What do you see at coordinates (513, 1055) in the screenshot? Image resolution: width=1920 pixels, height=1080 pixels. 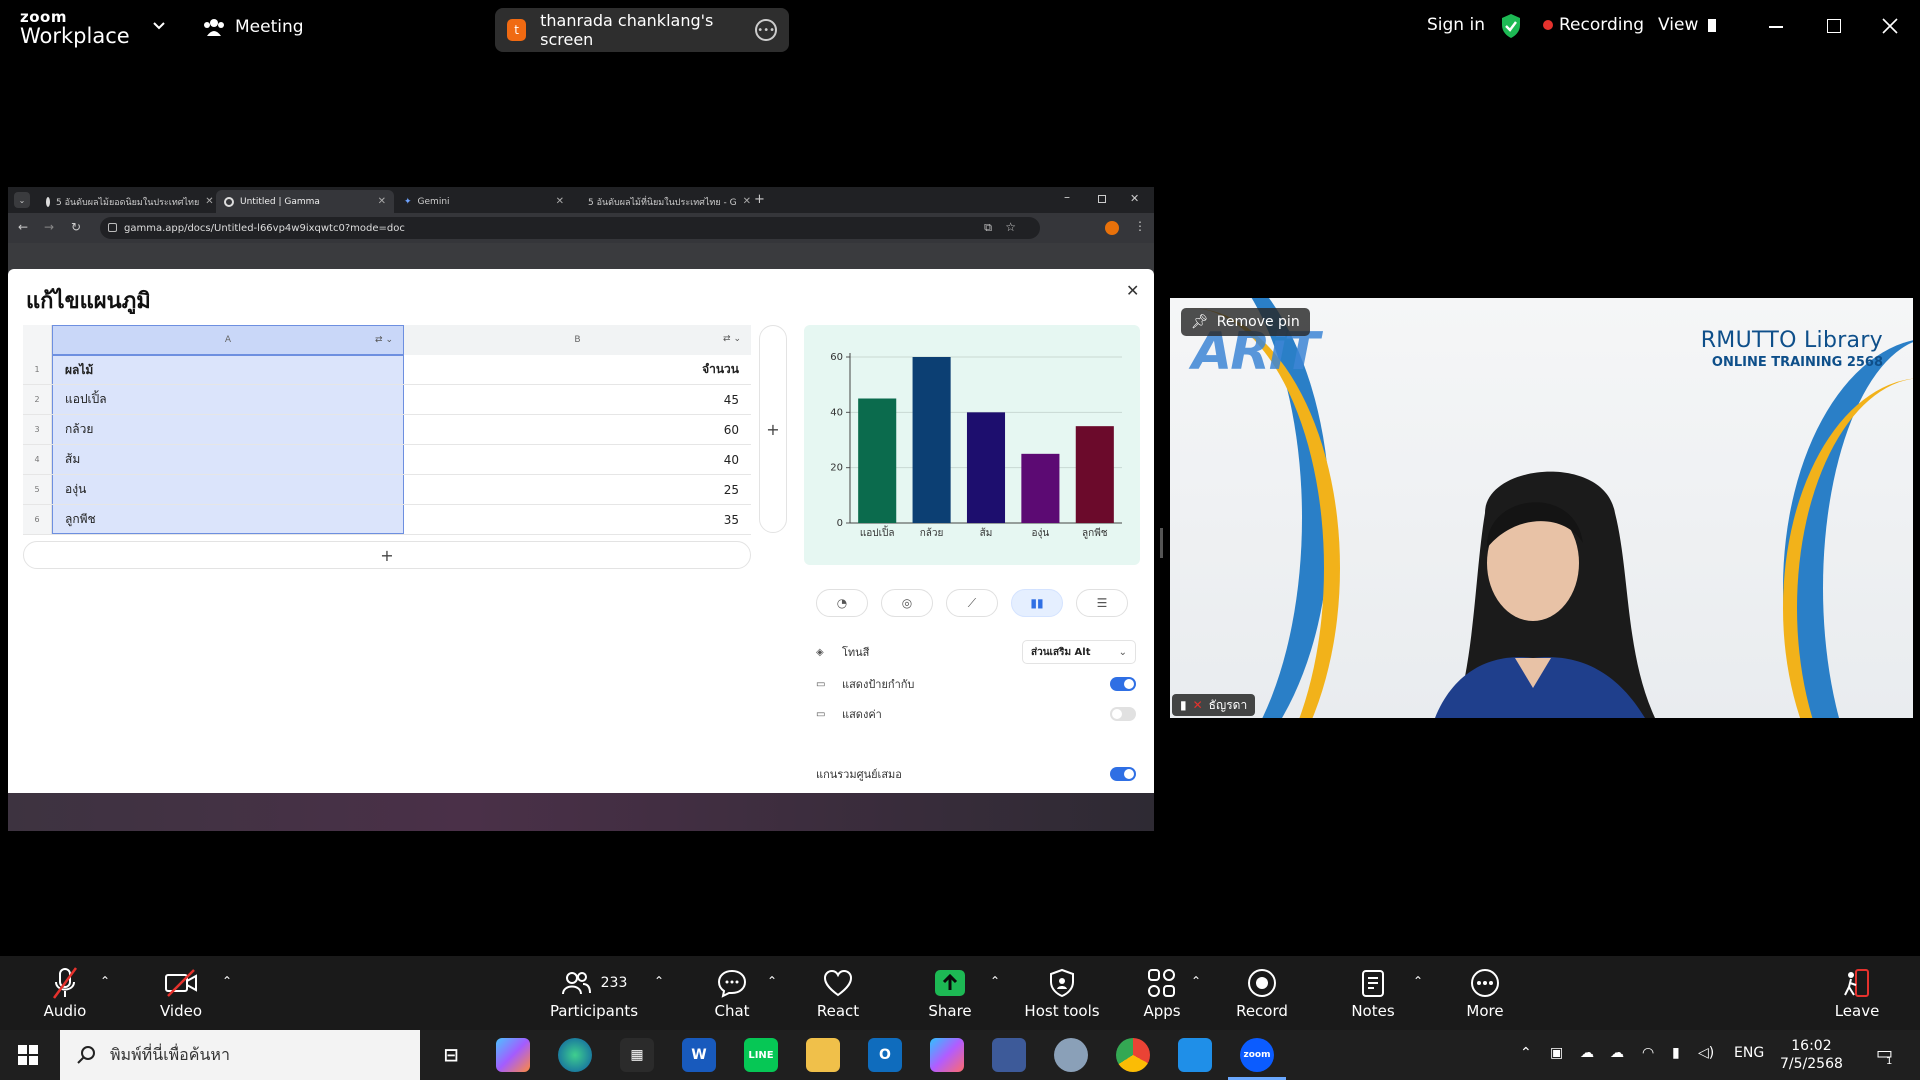 I see `copilot-app-icon` at bounding box center [513, 1055].